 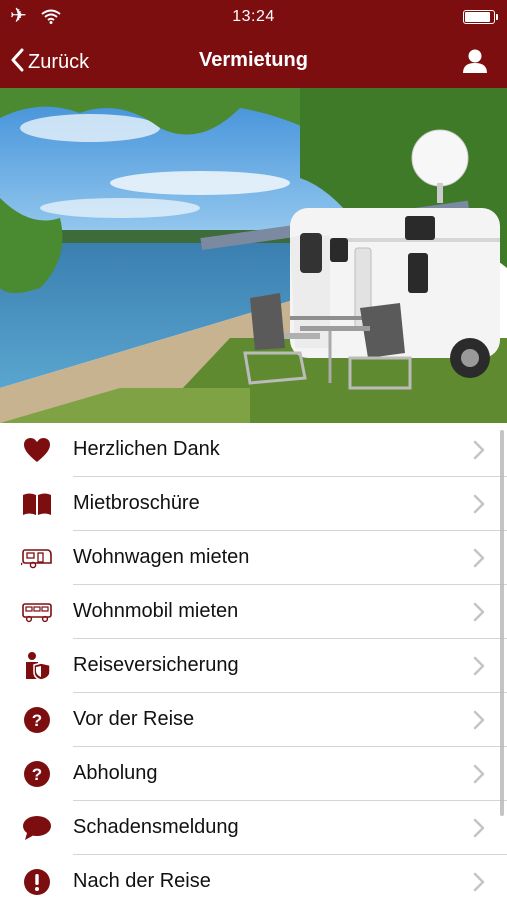 What do you see at coordinates (253, 720) in the screenshot?
I see `list-item-vor-der-reise: ? Vor der Reise` at bounding box center [253, 720].